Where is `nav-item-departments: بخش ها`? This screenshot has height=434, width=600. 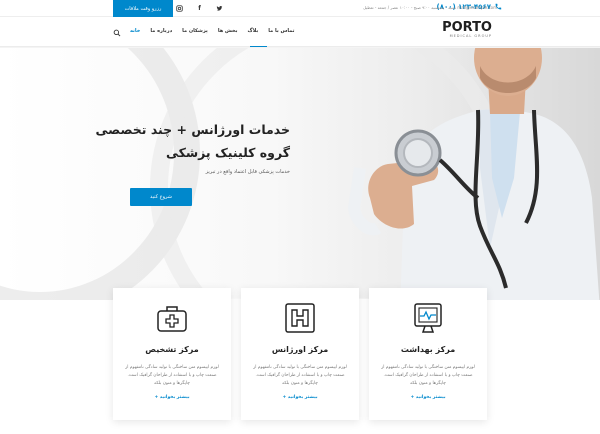
nav-item-departments: بخش ها is located at coordinates (228, 31).